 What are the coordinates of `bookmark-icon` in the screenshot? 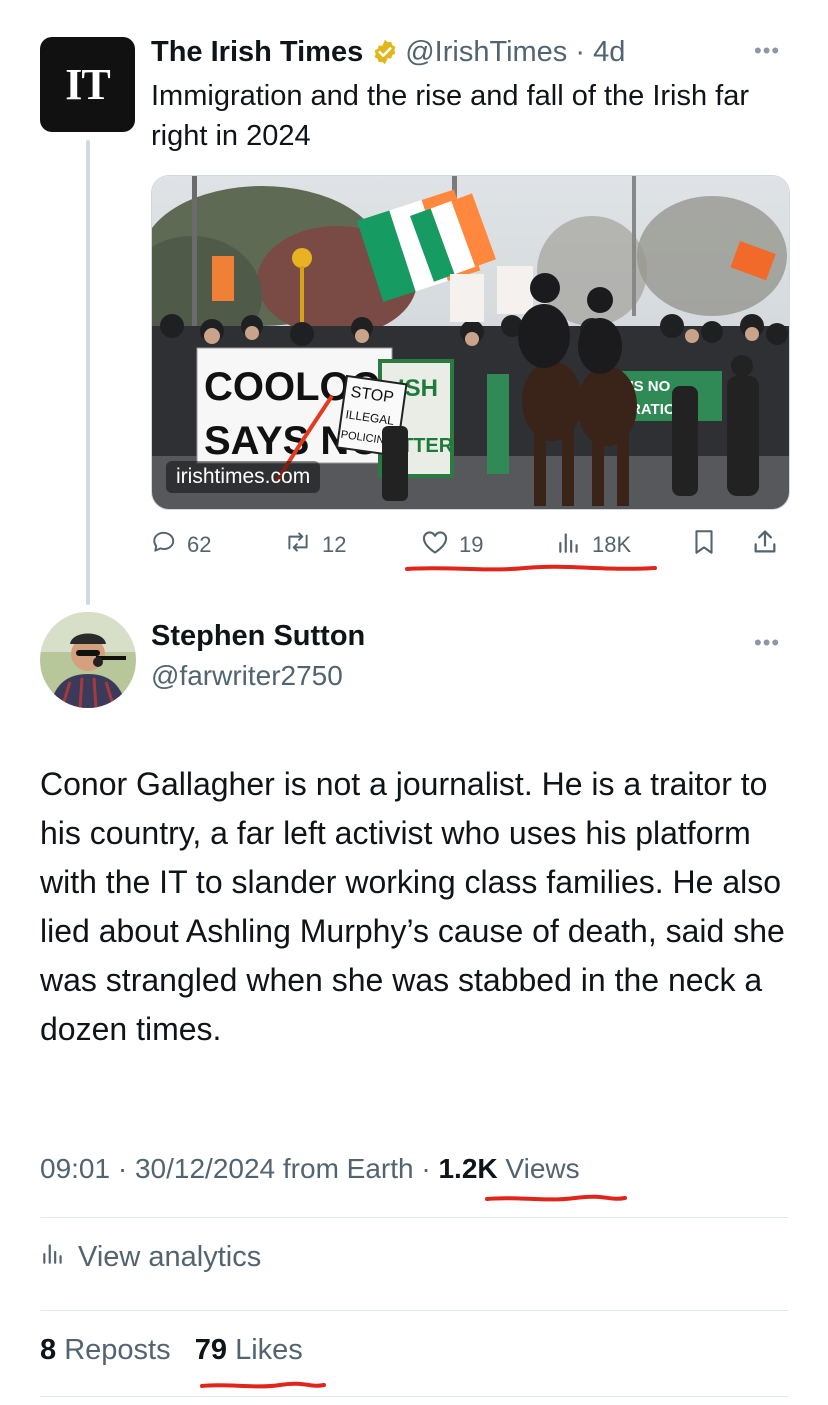 It's located at (709, 545).